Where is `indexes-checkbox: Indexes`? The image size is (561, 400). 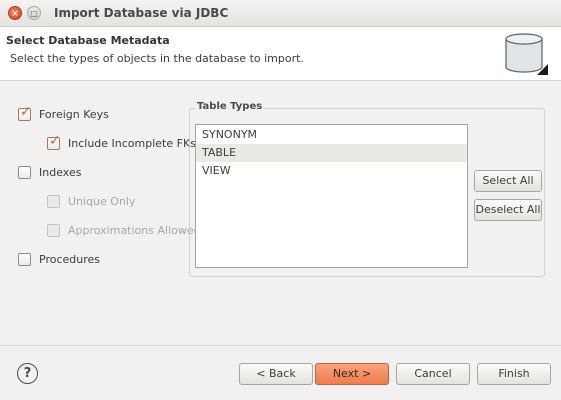
indexes-checkbox: Indexes is located at coordinates (49, 172).